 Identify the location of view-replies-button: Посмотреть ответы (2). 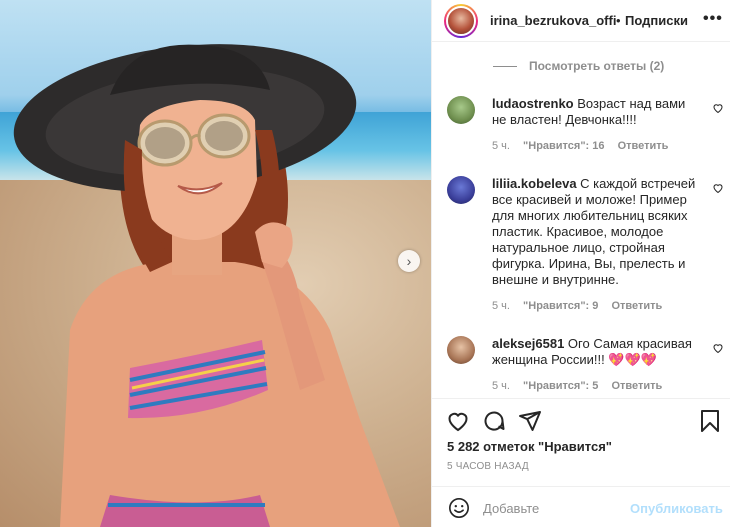
(578, 66).